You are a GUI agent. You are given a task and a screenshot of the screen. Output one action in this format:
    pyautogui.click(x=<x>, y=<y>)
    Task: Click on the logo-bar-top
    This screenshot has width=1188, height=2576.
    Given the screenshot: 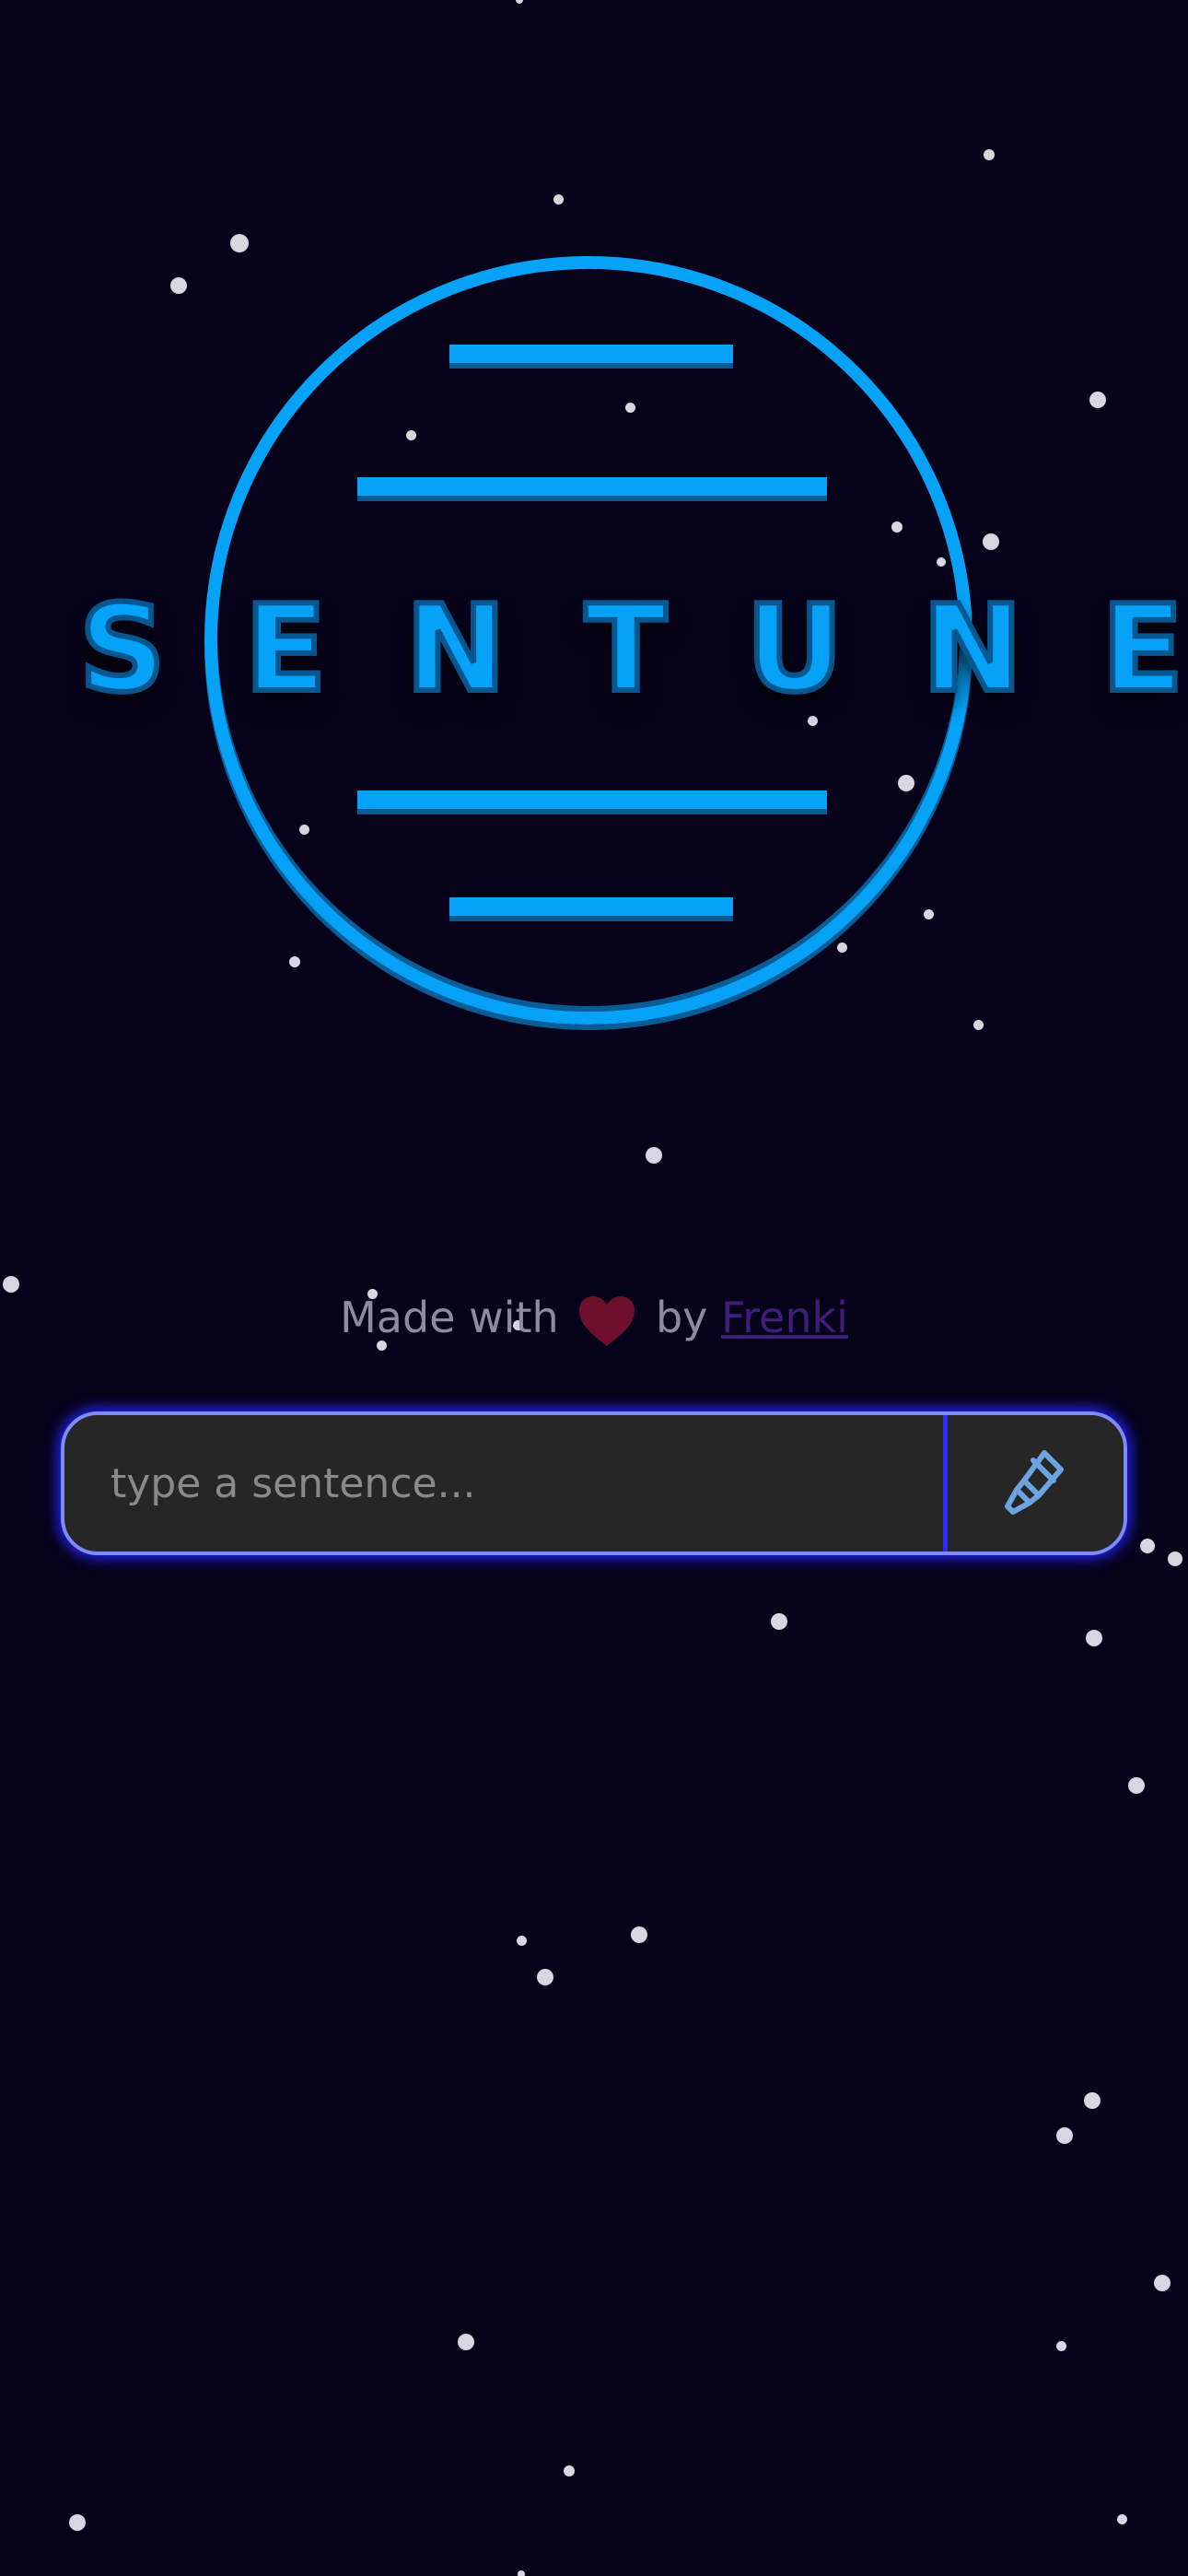 What is the action you would take?
    pyautogui.click(x=591, y=354)
    